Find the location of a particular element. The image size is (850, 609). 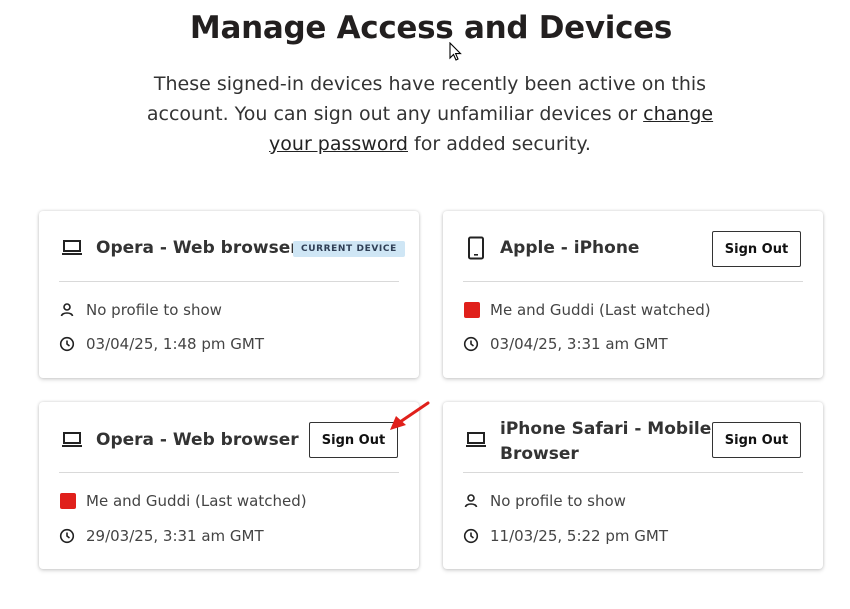

last-active-row: 03/04/25, 3:31 am GMT is located at coordinates (633, 344).